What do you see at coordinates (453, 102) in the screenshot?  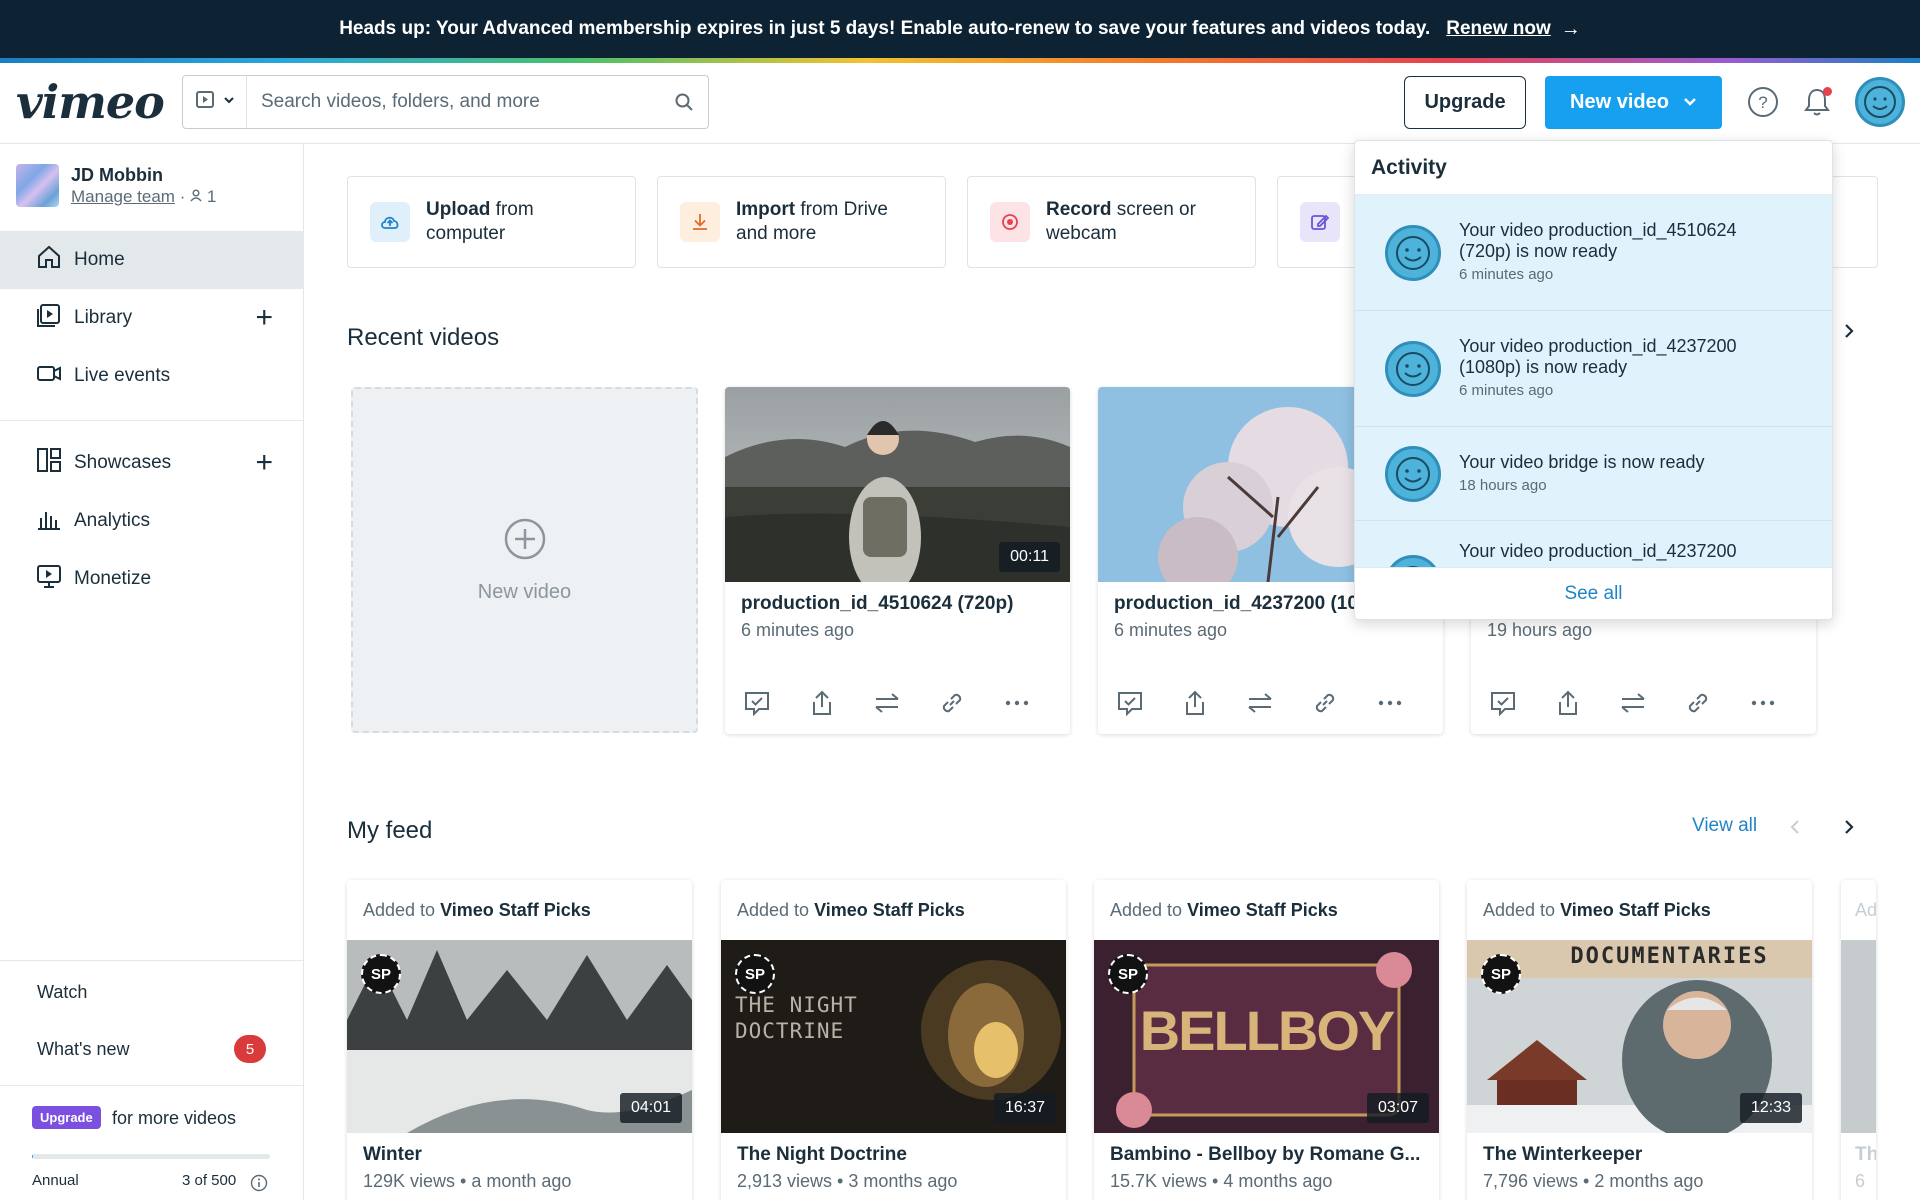 I see `search-input` at bounding box center [453, 102].